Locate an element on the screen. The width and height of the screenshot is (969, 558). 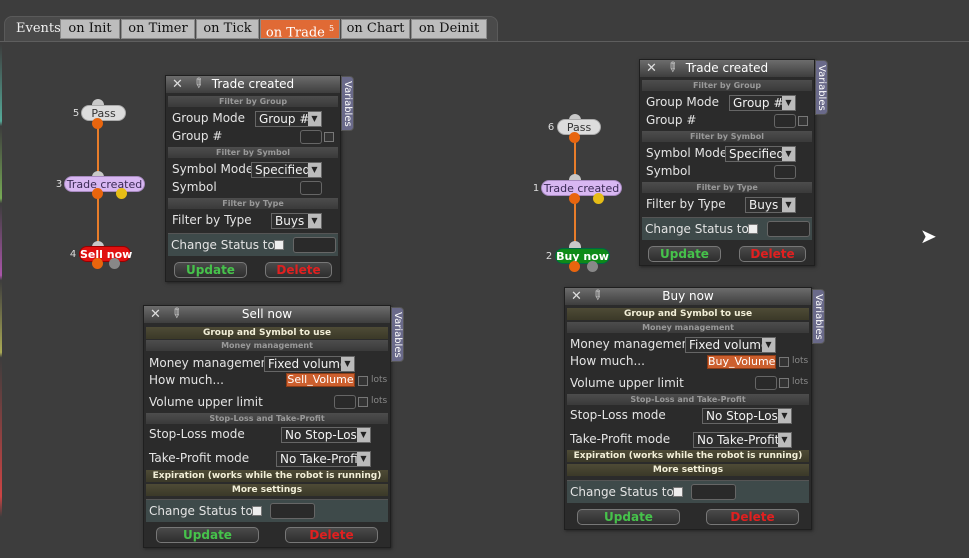
how-much-input: Sell_Volume is located at coordinates (320, 380).